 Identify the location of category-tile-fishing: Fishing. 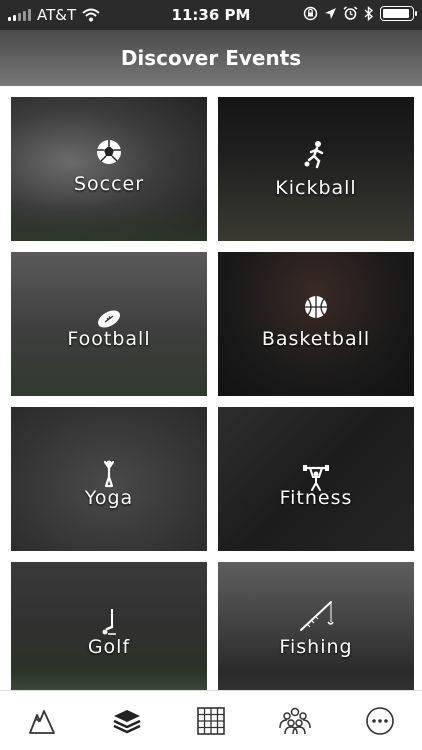
(316, 626).